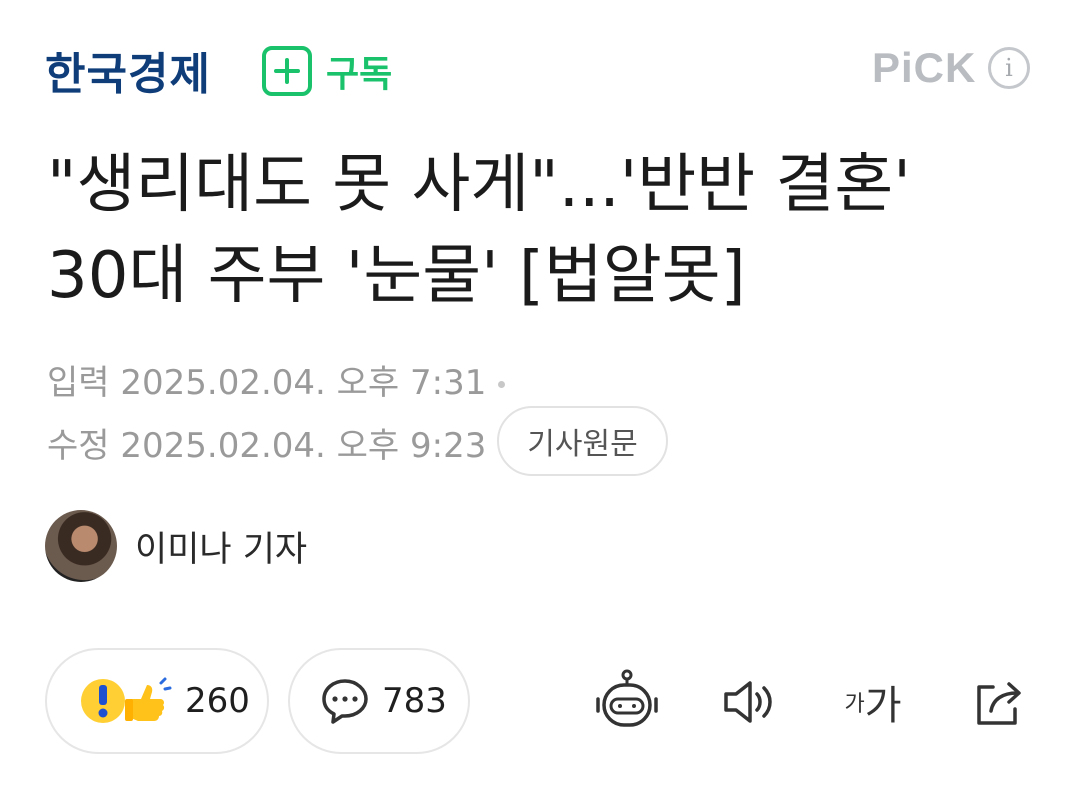 The image size is (1080, 798). I want to click on reaction-button: 260, so click(157, 701).